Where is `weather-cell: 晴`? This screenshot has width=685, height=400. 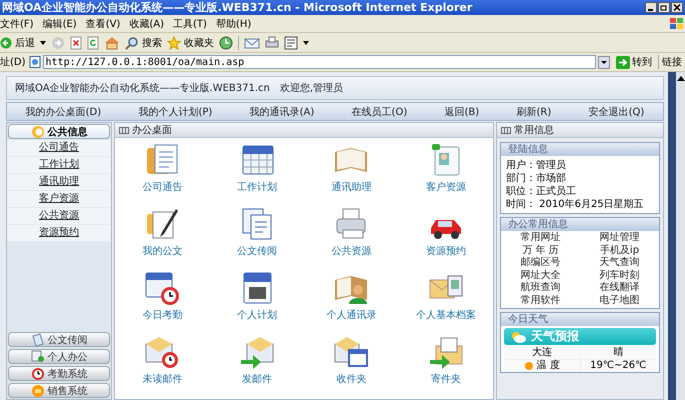 weather-cell: 晴 is located at coordinates (618, 353).